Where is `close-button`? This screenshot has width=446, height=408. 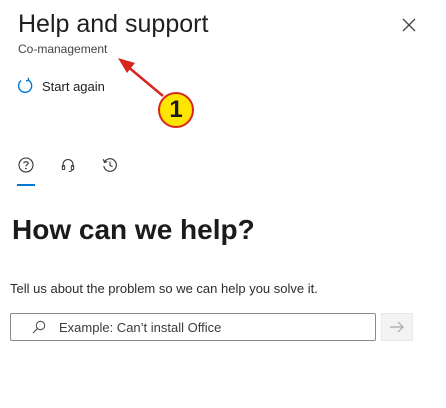
close-button is located at coordinates (409, 25).